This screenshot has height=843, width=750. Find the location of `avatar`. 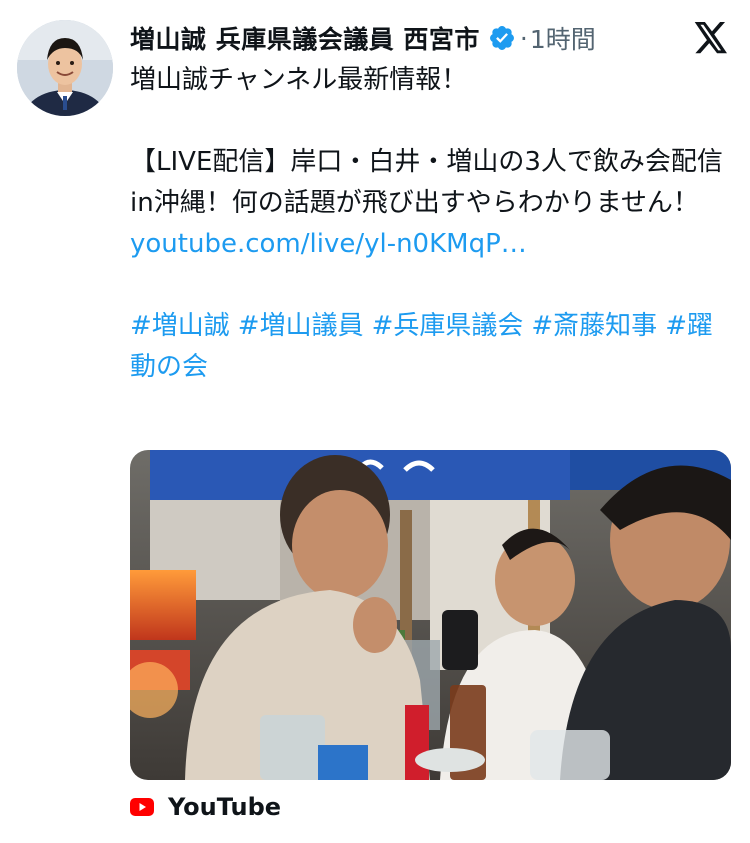

avatar is located at coordinates (65, 68).